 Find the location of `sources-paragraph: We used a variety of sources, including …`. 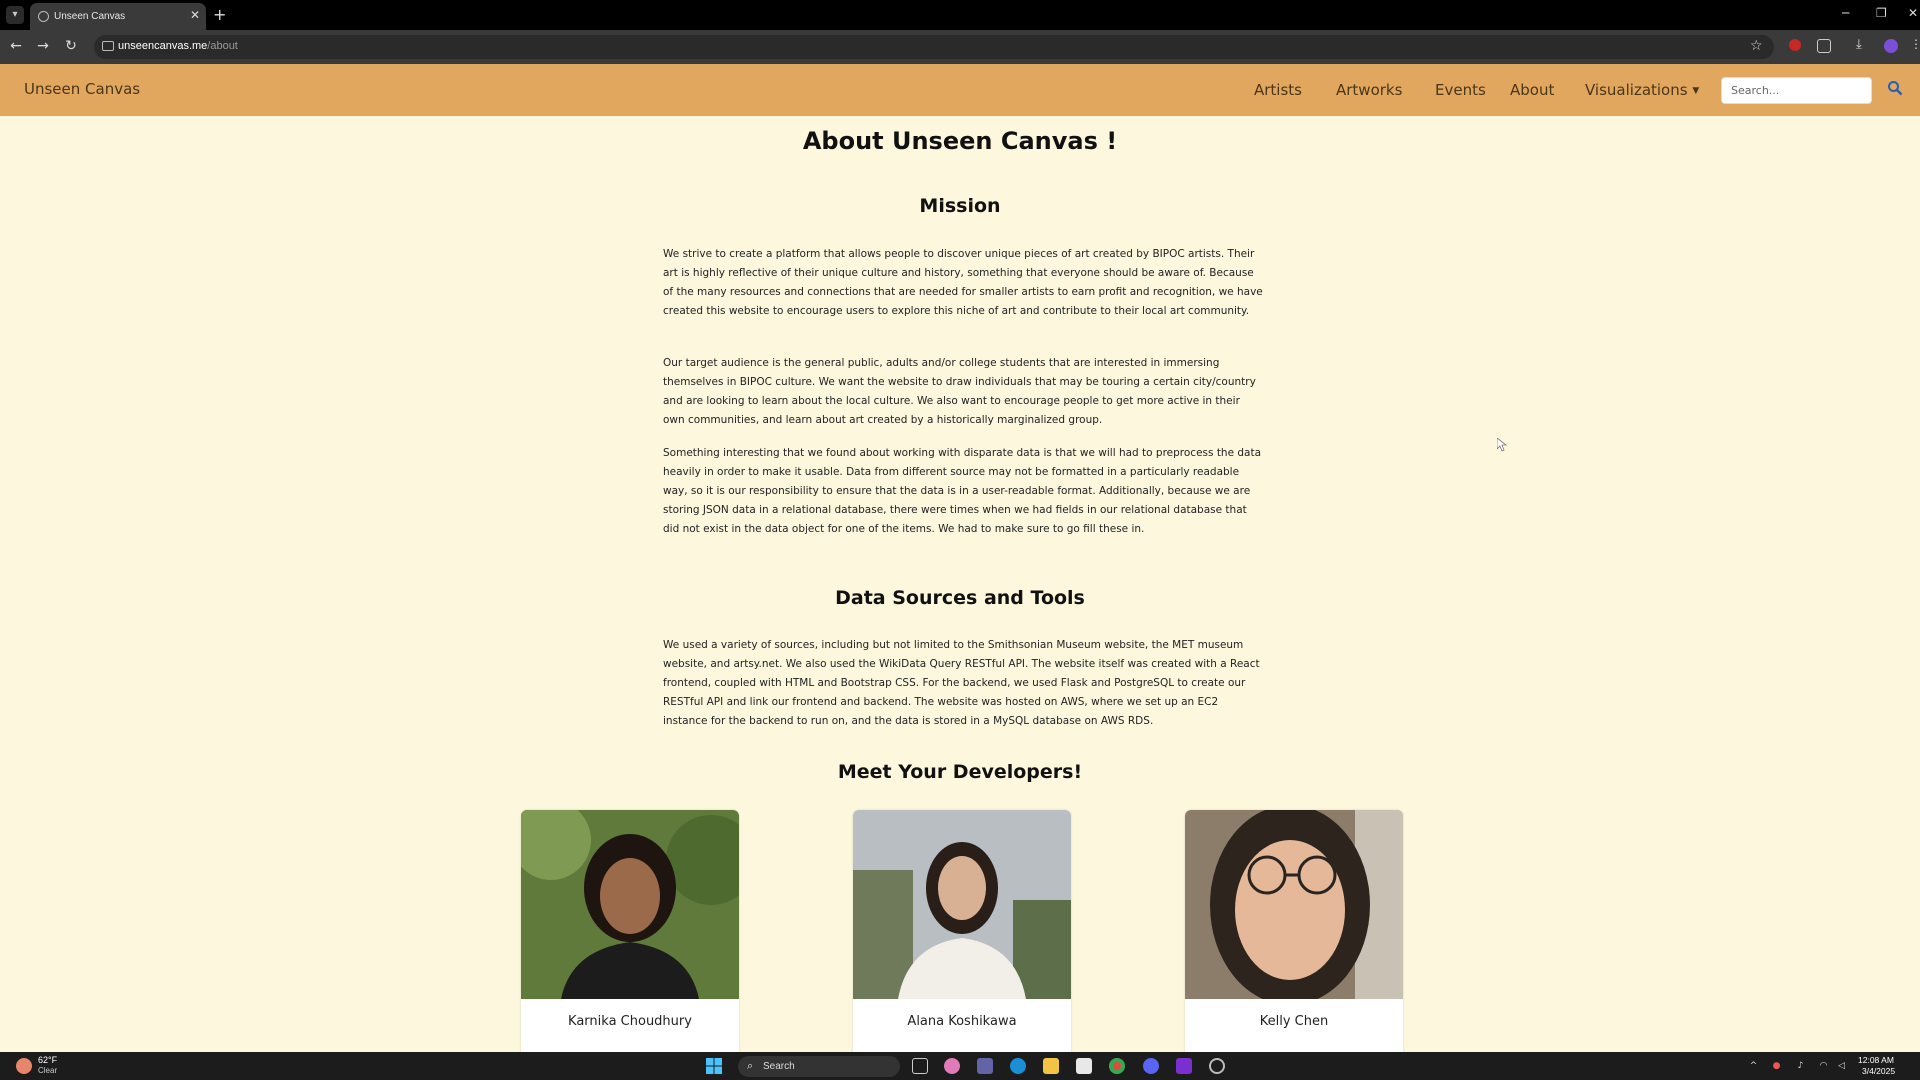

sources-paragraph: We used a variety of sources, including … is located at coordinates (961, 683).